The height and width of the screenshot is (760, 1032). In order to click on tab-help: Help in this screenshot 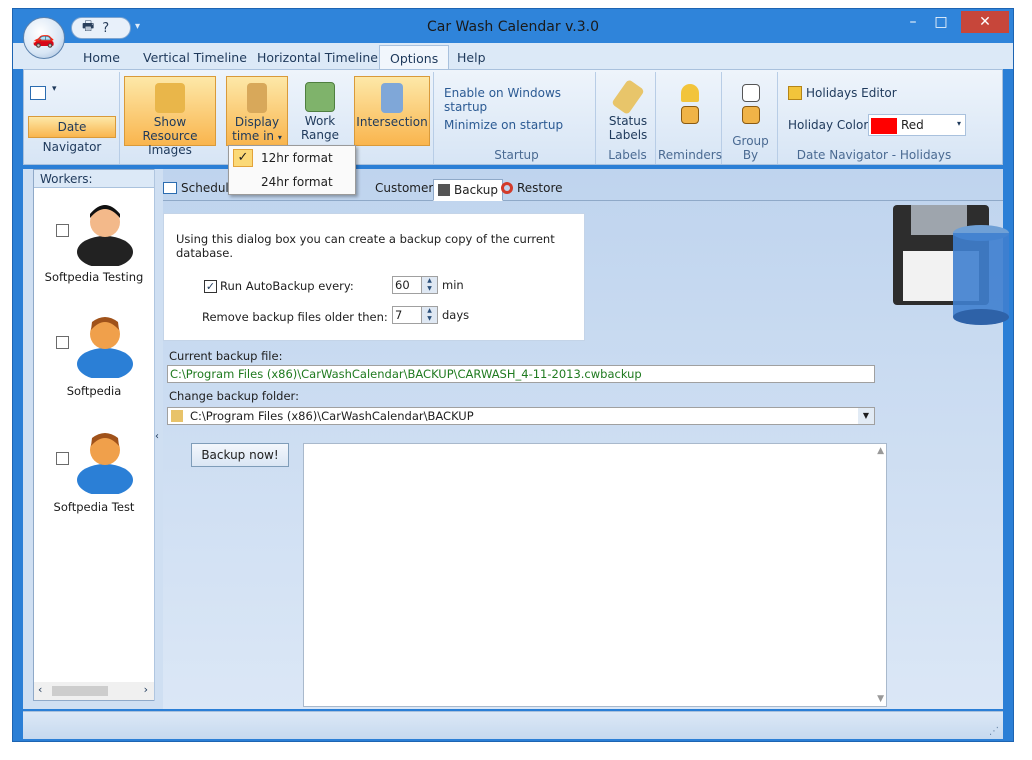, I will do `click(471, 57)`.